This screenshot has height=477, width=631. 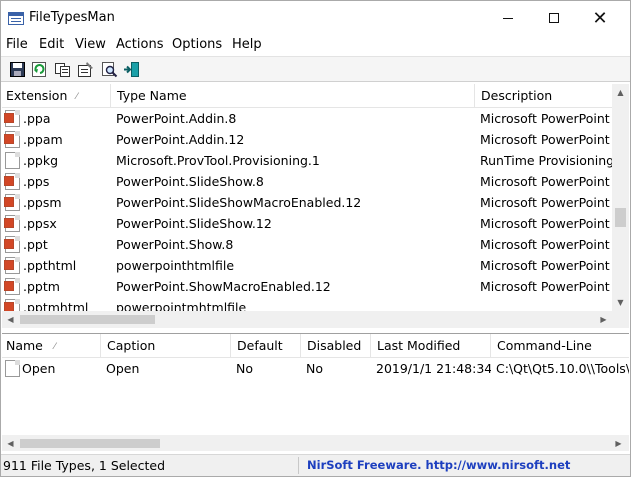 I want to click on status-divider, so click(x=298, y=465).